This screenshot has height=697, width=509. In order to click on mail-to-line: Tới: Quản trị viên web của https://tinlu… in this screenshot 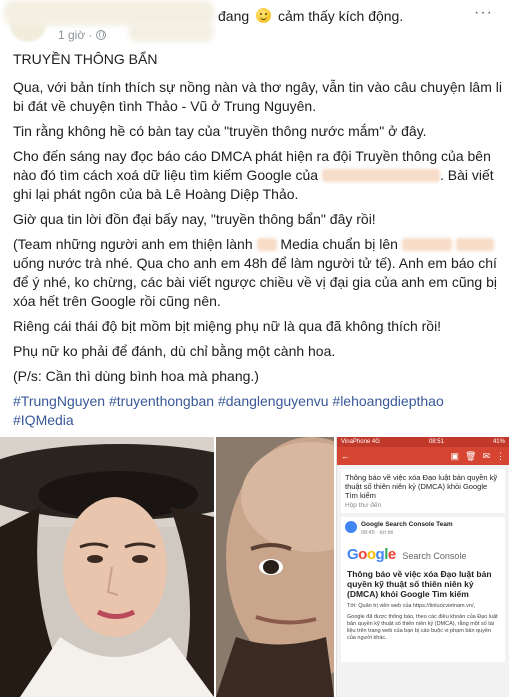, I will do `click(411, 606)`.